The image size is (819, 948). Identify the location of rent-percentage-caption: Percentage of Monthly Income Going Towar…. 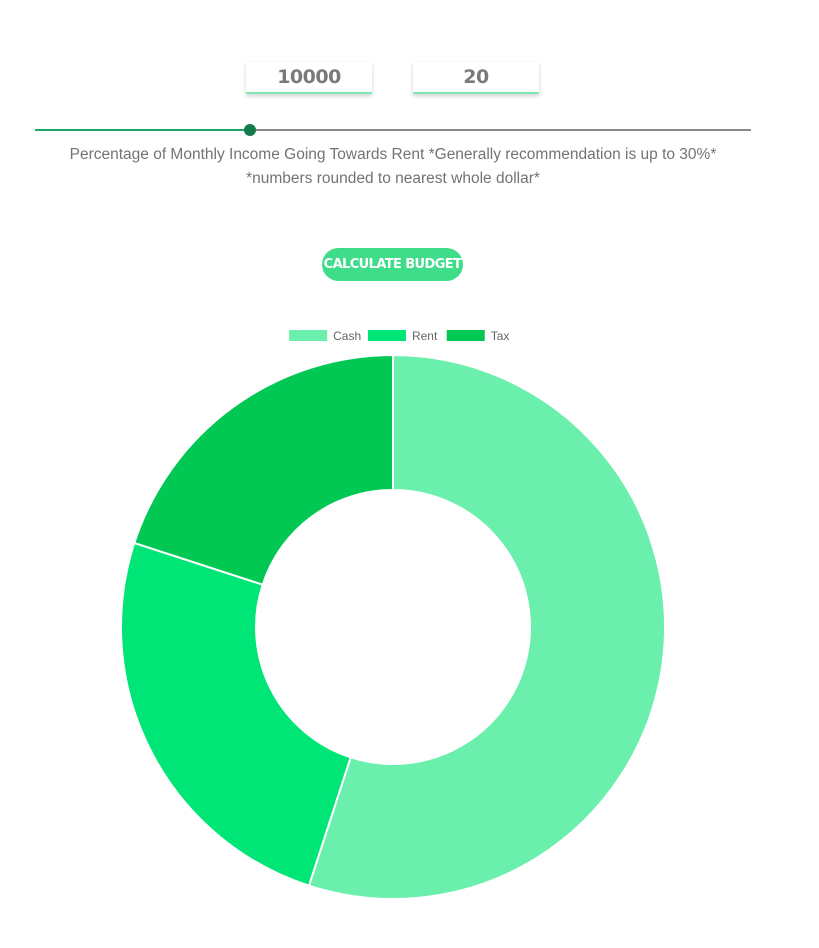
(393, 154).